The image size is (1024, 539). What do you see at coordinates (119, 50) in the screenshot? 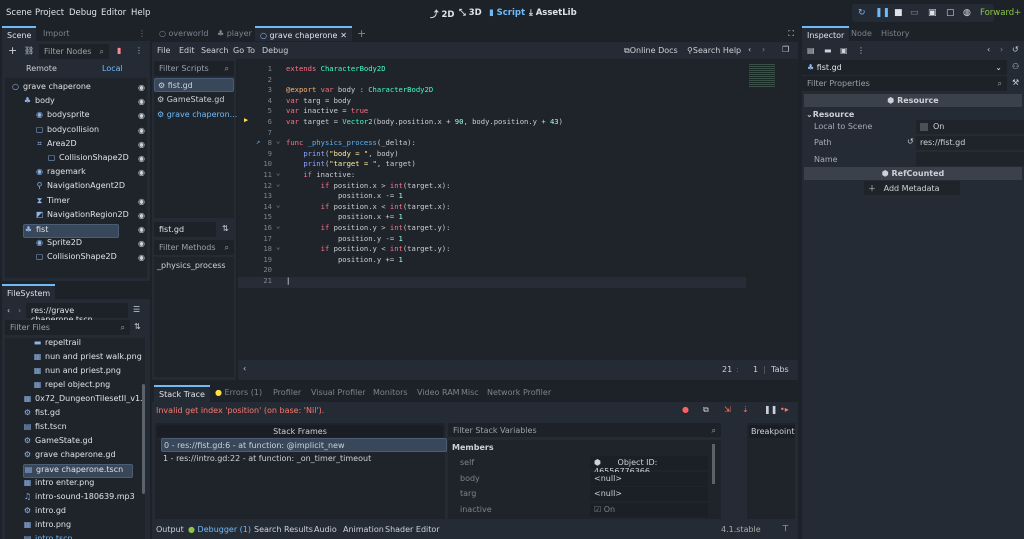
I see `attach-script-icon: ▮` at bounding box center [119, 50].